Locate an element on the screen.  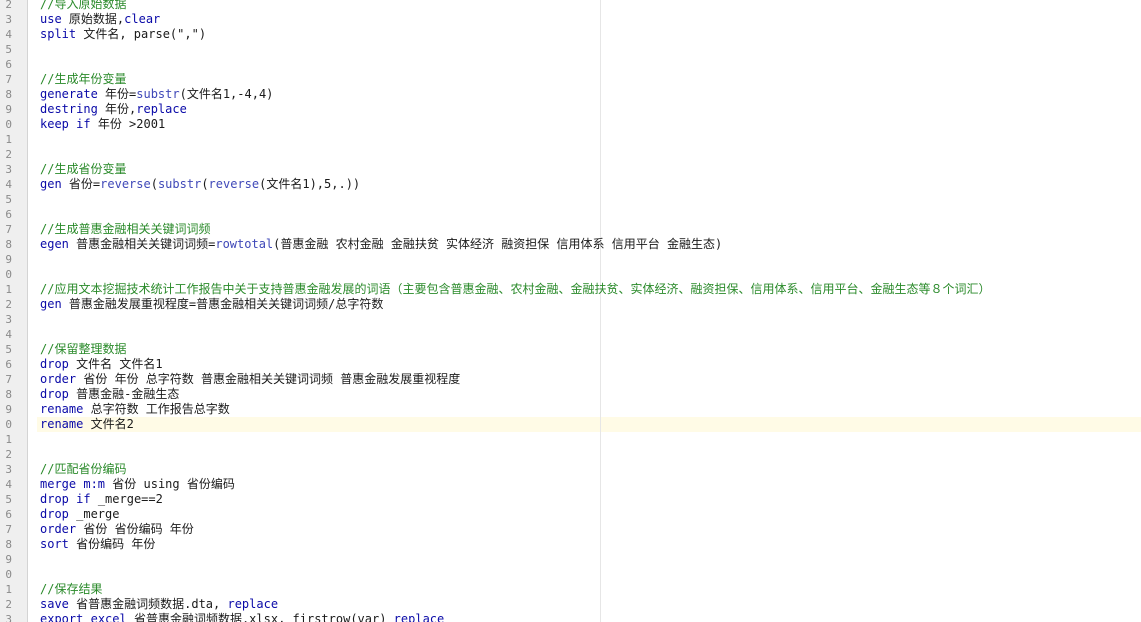
code-token: //生成省份变量 is located at coordinates (83, 169).